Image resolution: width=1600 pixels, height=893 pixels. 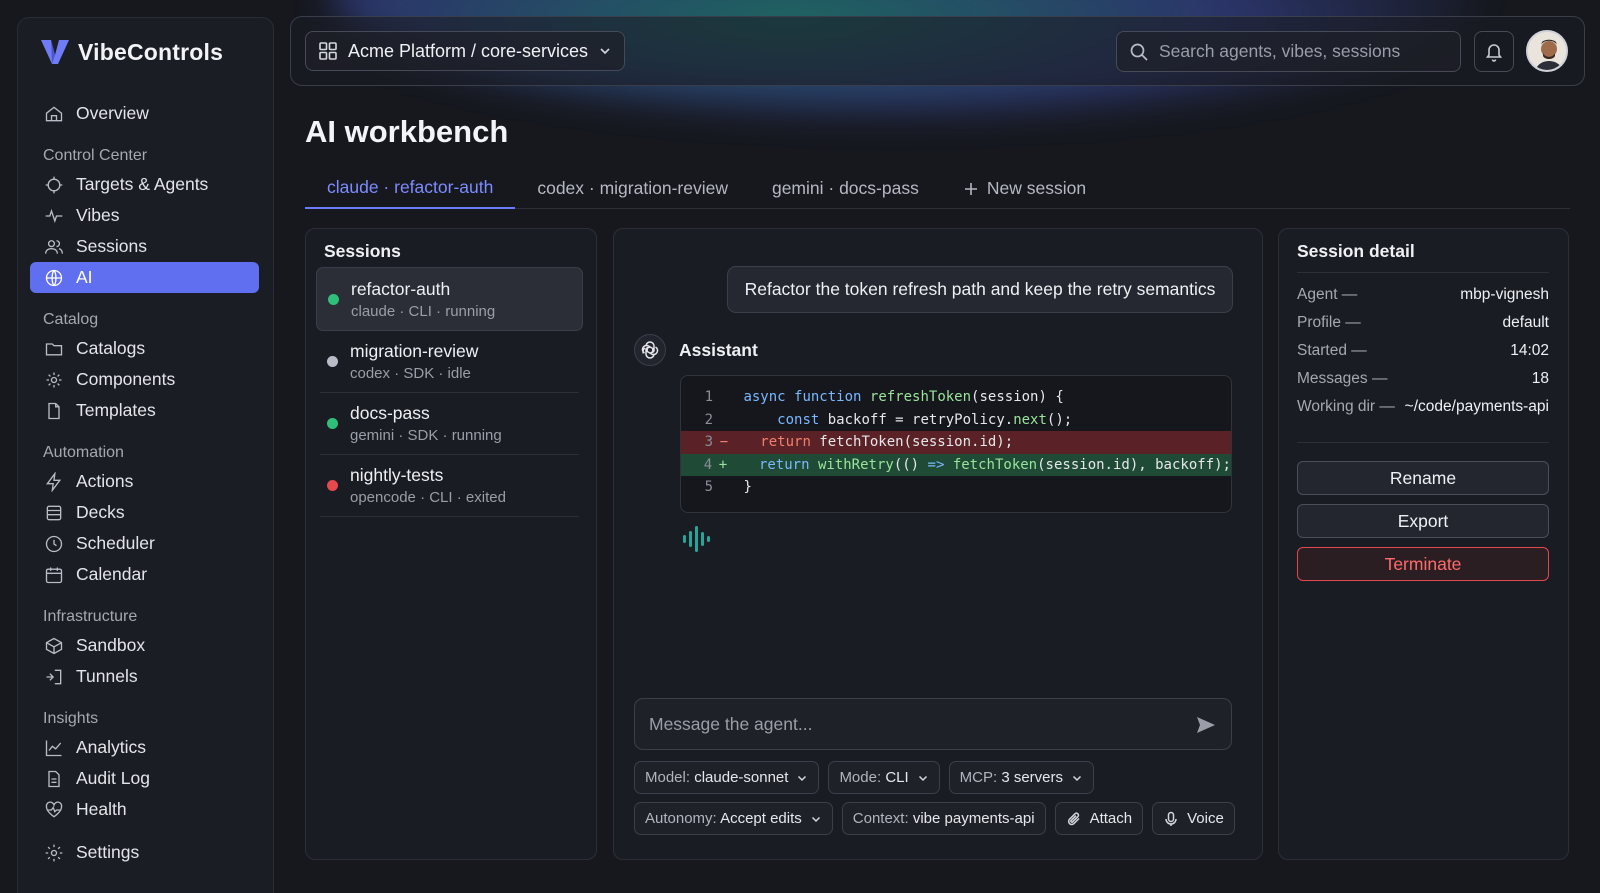 What do you see at coordinates (1024, 188) in the screenshot?
I see `new-session-button: New session` at bounding box center [1024, 188].